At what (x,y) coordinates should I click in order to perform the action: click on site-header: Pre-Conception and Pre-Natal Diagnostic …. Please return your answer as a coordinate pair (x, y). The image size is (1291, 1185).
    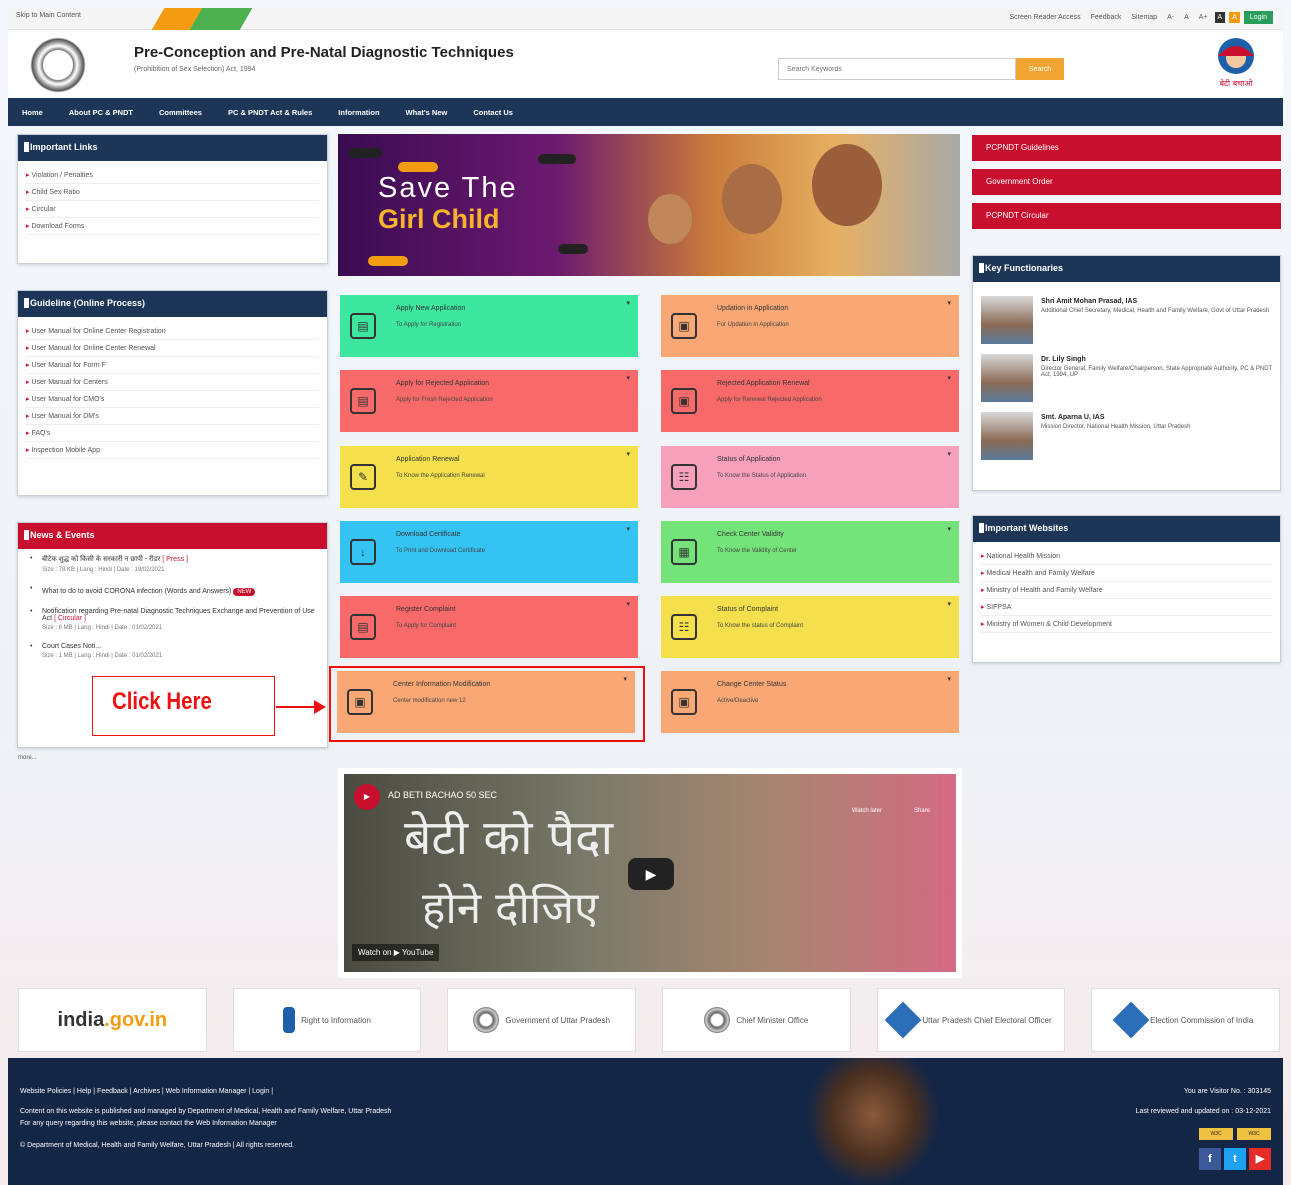
    Looking at the image, I should click on (645, 64).